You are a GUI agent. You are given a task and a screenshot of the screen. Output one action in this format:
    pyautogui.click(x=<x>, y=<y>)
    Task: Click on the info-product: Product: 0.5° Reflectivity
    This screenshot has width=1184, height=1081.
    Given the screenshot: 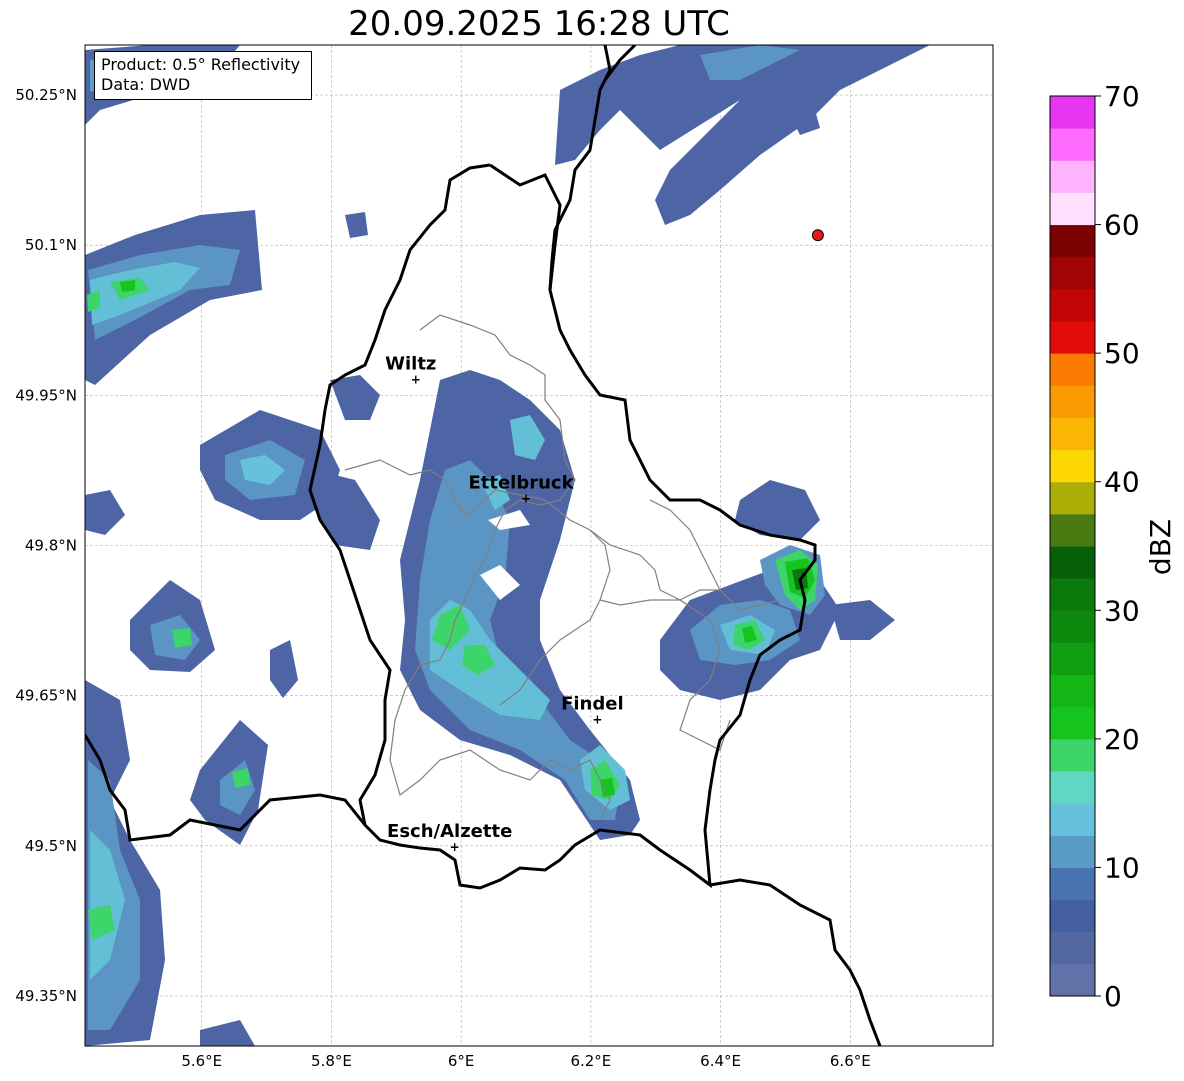 What is the action you would take?
    pyautogui.click(x=201, y=64)
    